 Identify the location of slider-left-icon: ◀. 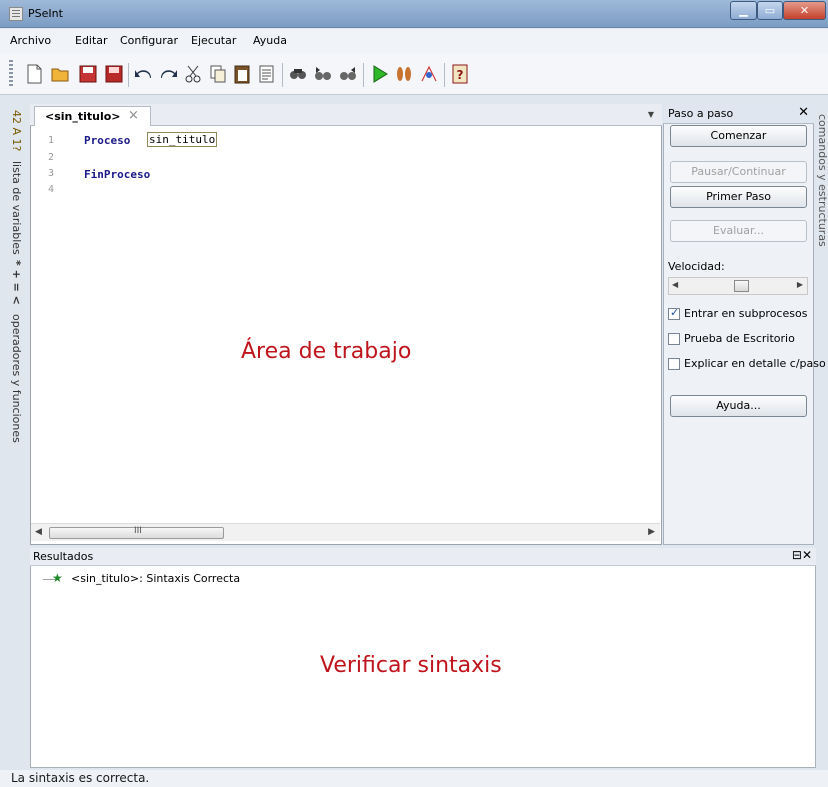
(675, 284).